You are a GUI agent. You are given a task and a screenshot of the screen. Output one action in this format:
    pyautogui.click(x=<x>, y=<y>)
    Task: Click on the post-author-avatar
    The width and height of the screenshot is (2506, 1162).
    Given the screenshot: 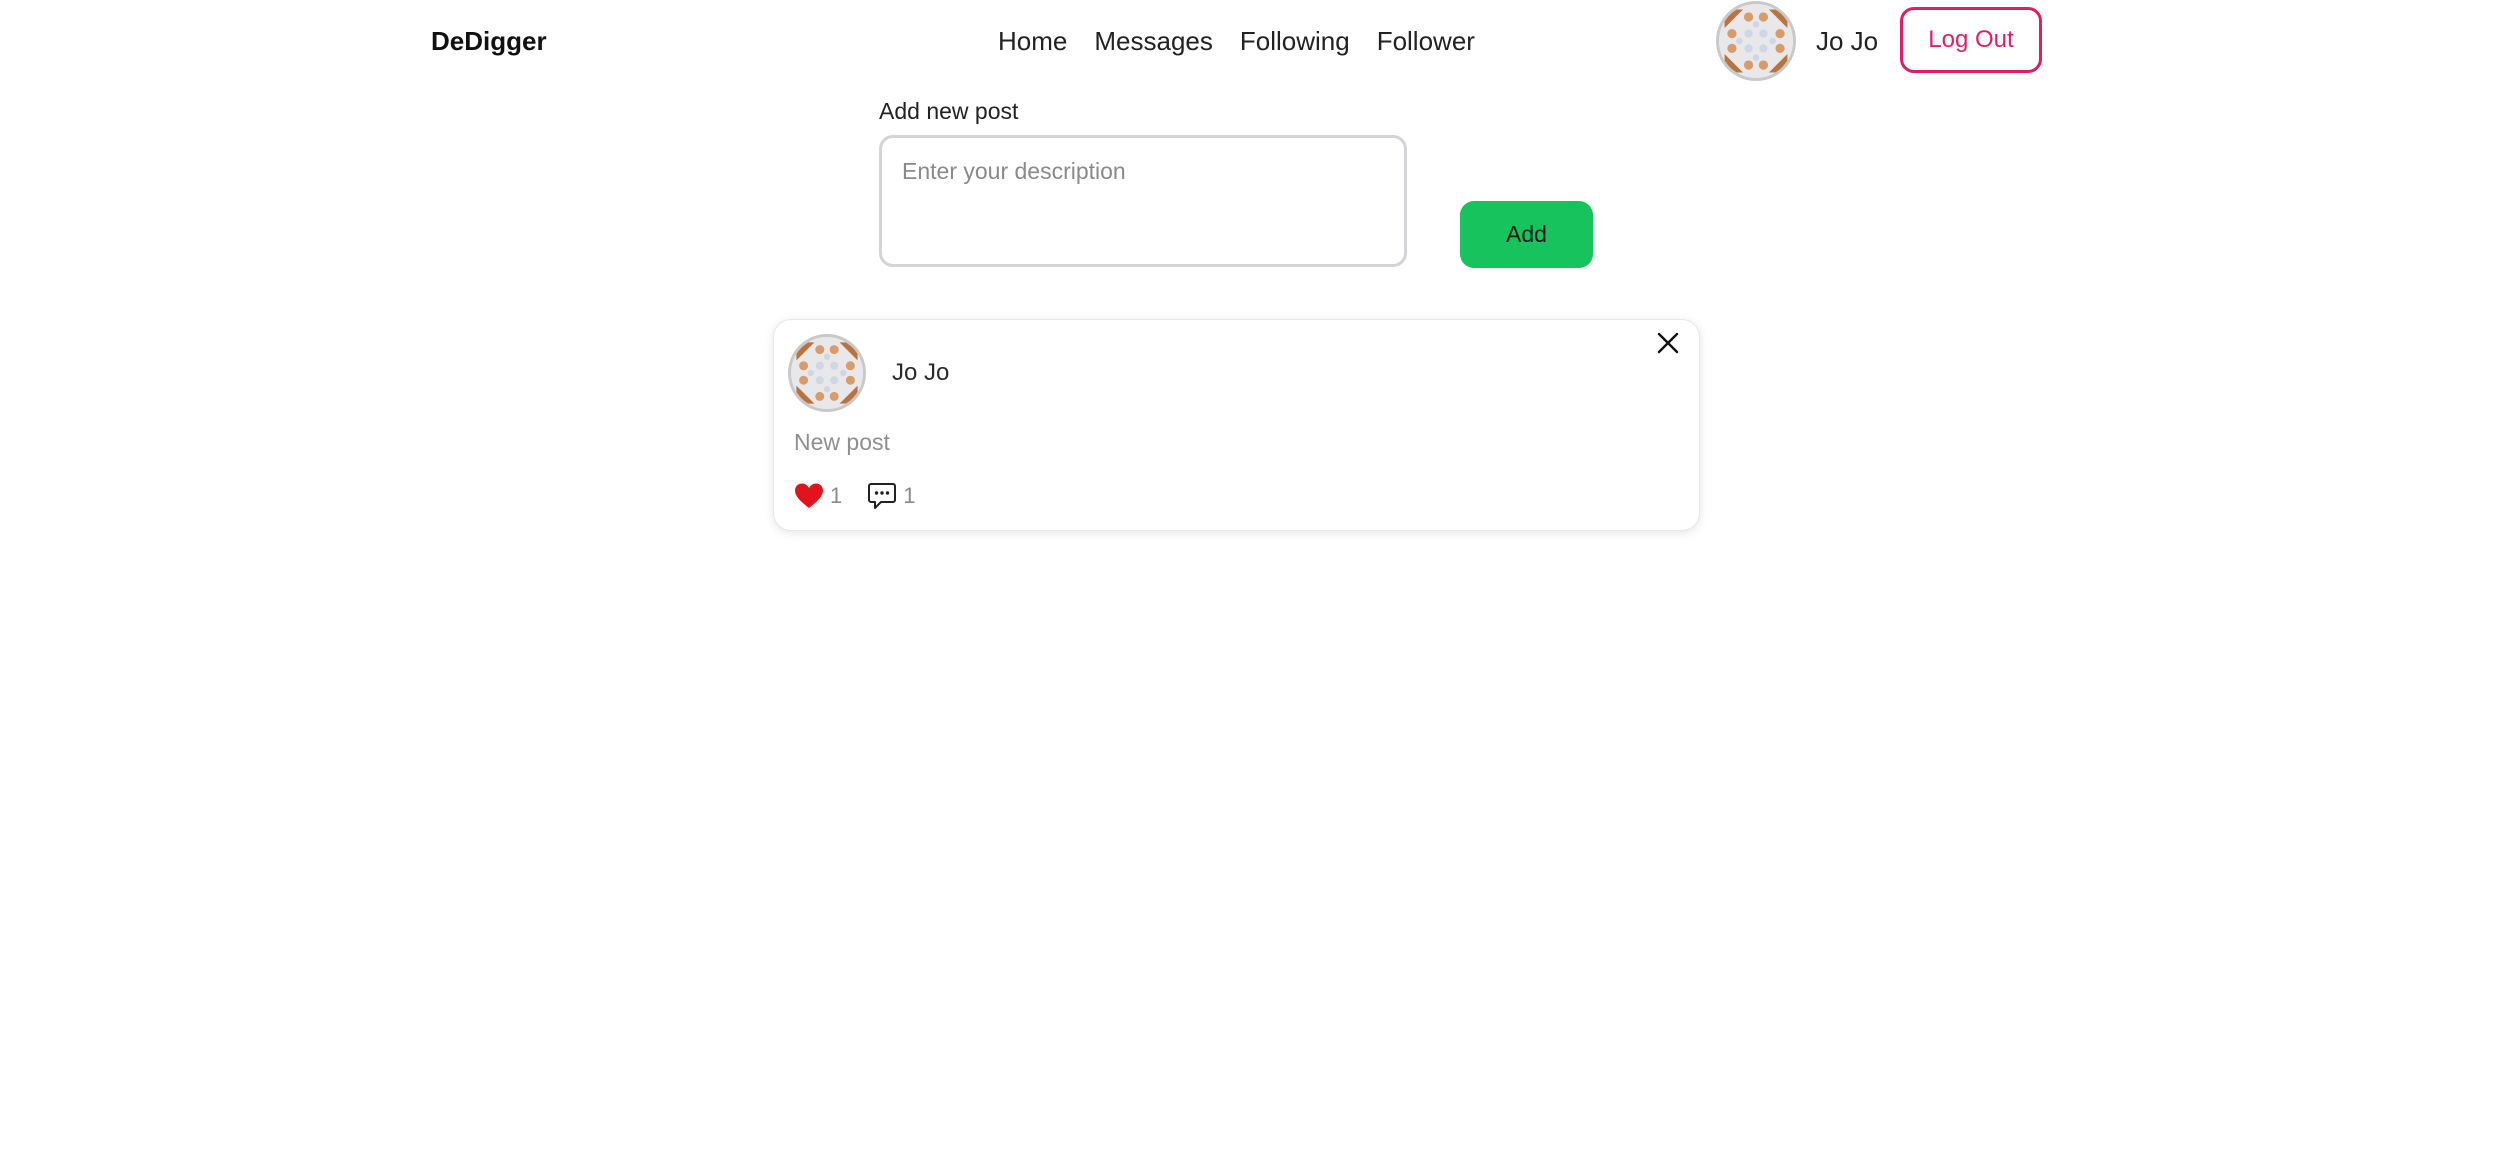 What is the action you would take?
    pyautogui.click(x=827, y=373)
    